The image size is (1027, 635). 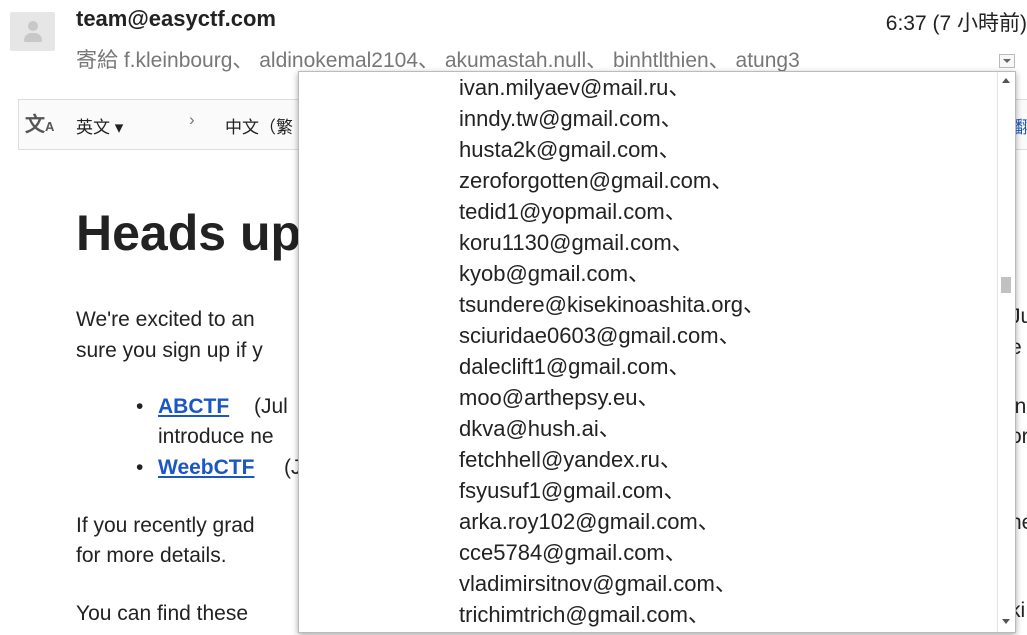 I want to click on translate-icon: 文A, so click(x=40, y=125).